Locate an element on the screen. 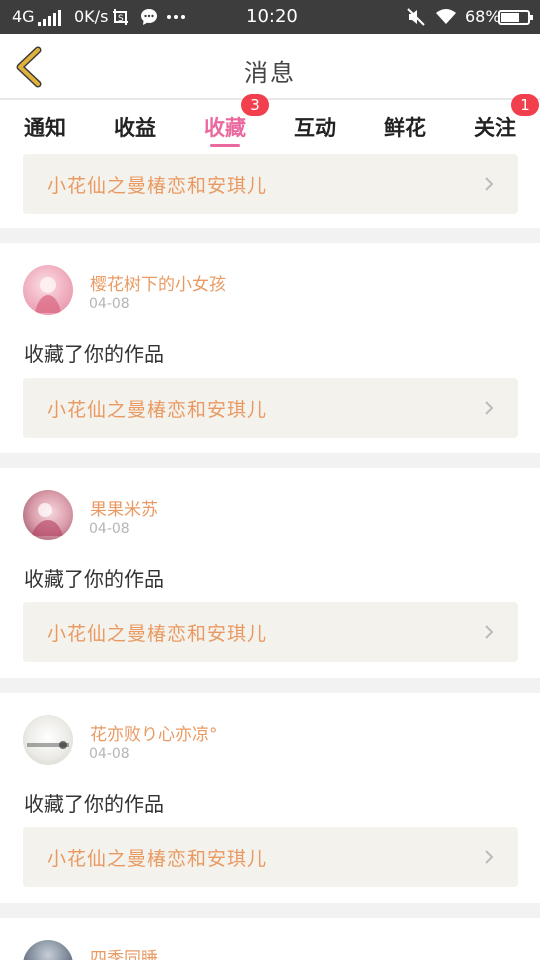 This screenshot has height=960, width=540. battery-icon is located at coordinates (515, 17).